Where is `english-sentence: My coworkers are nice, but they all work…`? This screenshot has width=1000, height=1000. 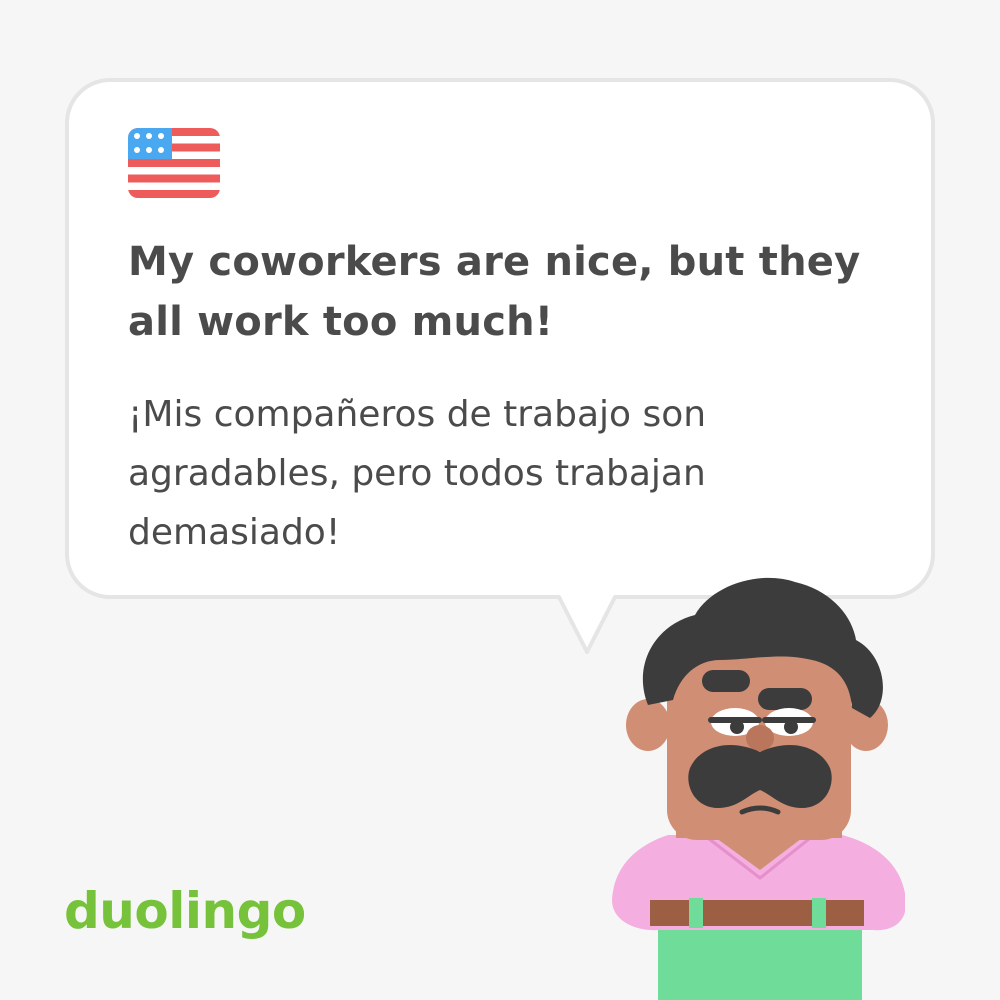 english-sentence: My coworkers are nice, but they all work… is located at coordinates (494, 292).